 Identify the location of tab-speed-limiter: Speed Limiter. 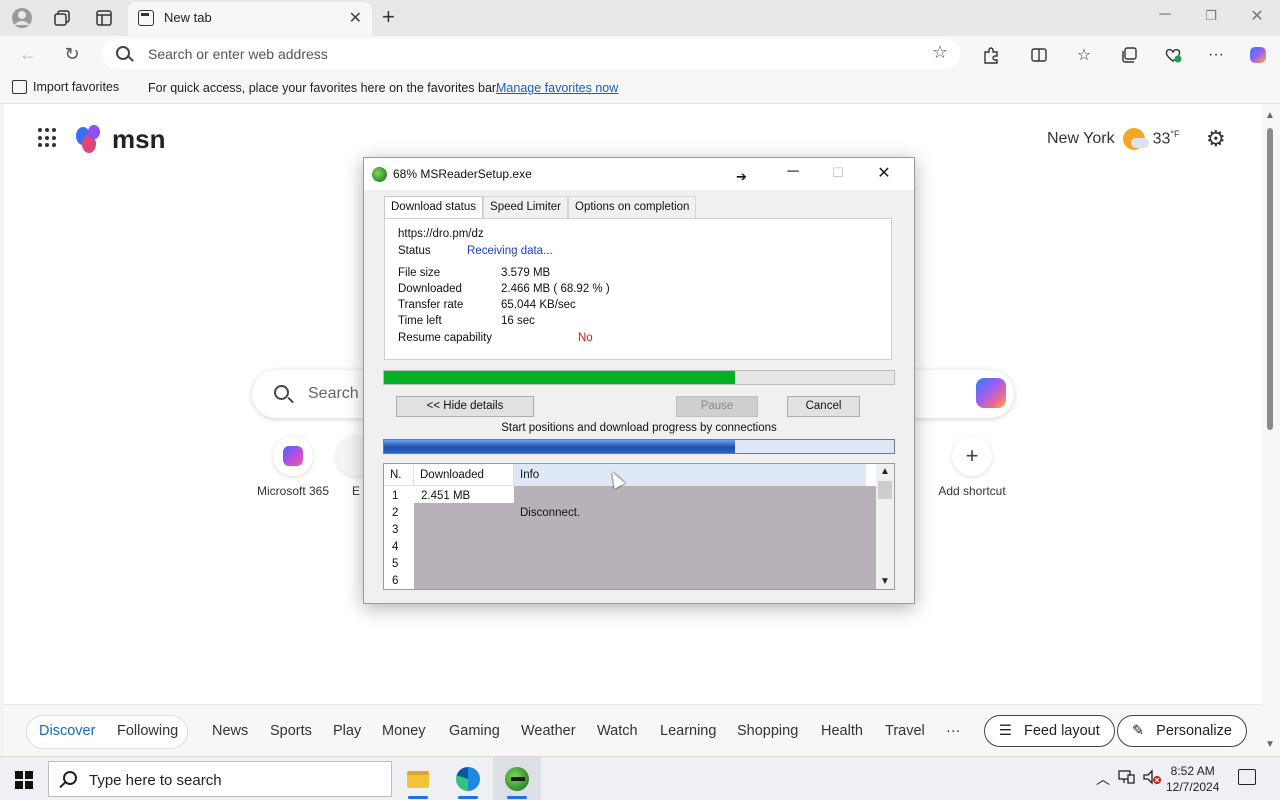
(525, 207).